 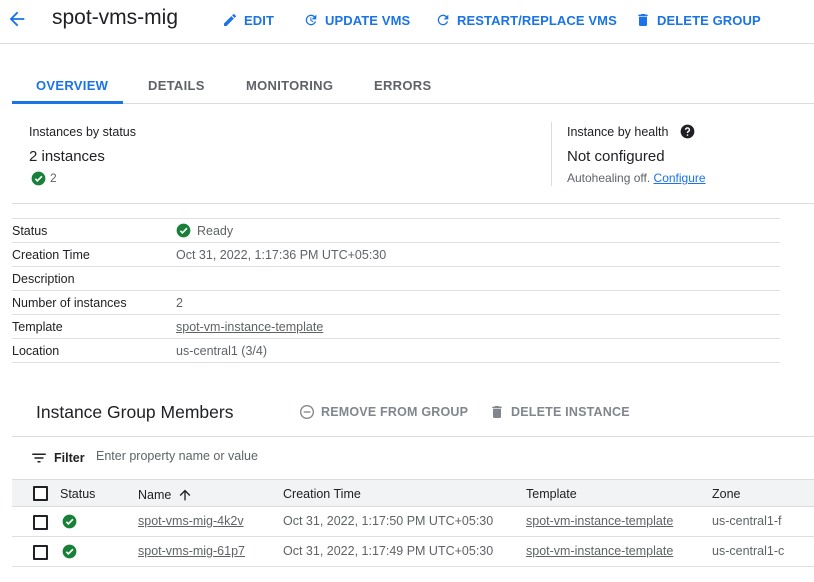 I want to click on property-key: Number of instances, so click(x=69, y=303).